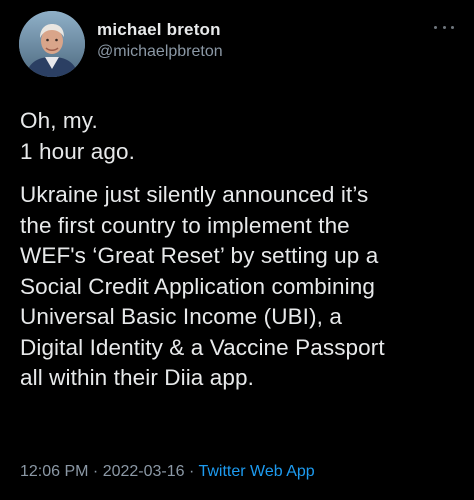 The width and height of the screenshot is (474, 500). What do you see at coordinates (181, 316) in the screenshot?
I see `tweet-line: Universal Basic Income (UBI), a` at bounding box center [181, 316].